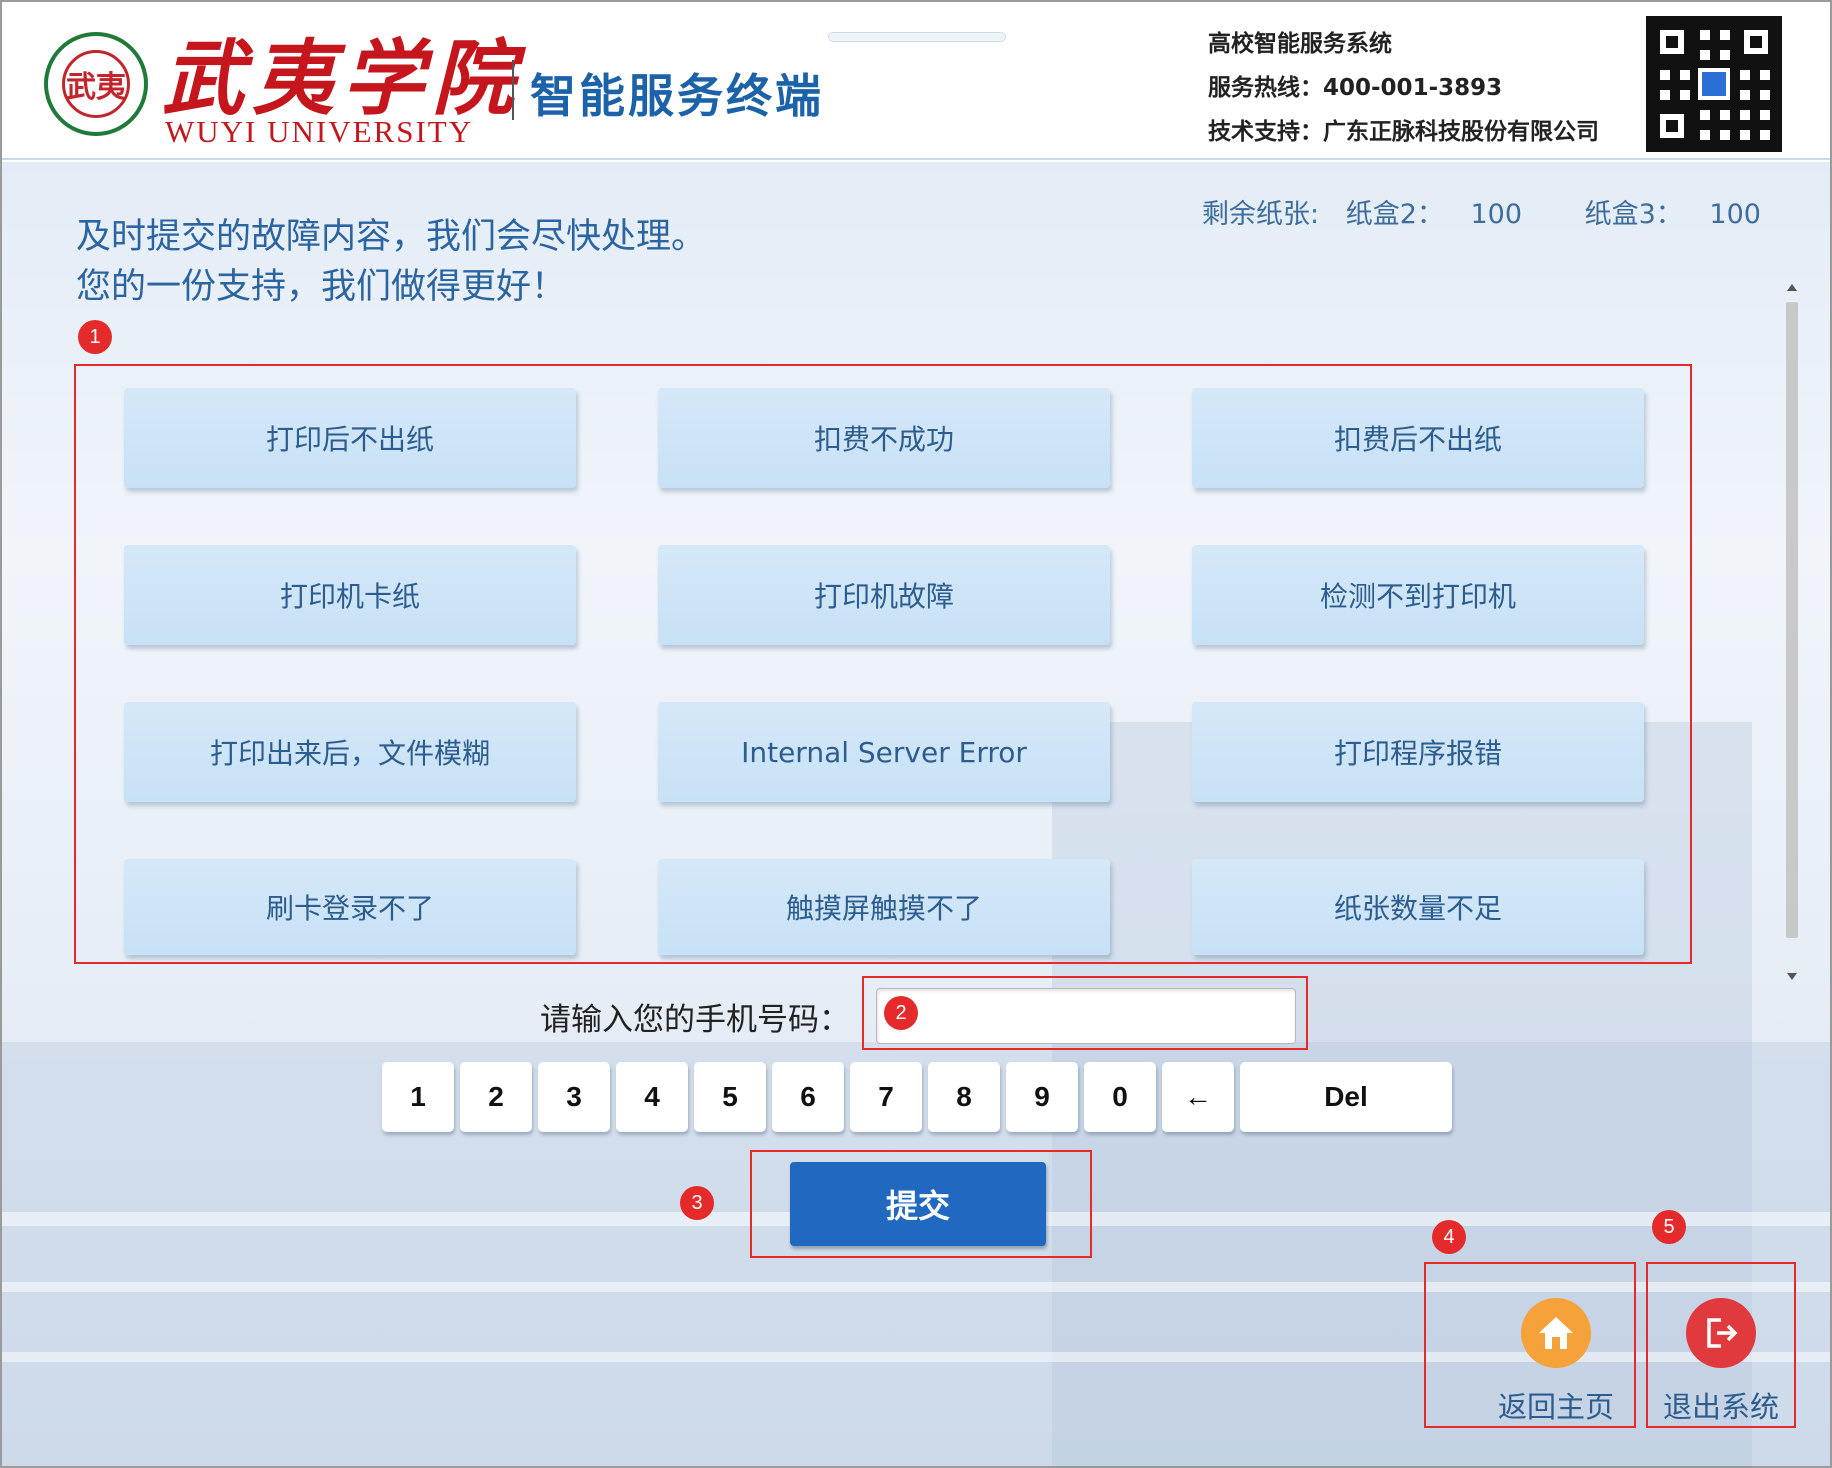 This screenshot has width=1832, height=1468. I want to click on hotline: 服务热线：400-001-3893, so click(1355, 88).